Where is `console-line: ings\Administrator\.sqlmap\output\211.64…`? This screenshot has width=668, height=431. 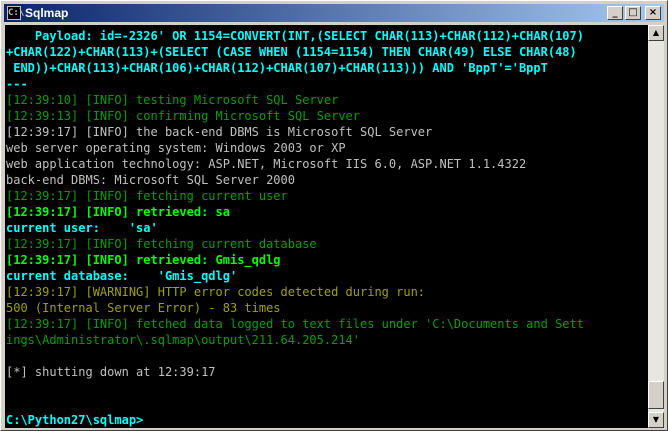
console-line: ings\Administrator\.sqlmap\output\211.64… is located at coordinates (183, 340).